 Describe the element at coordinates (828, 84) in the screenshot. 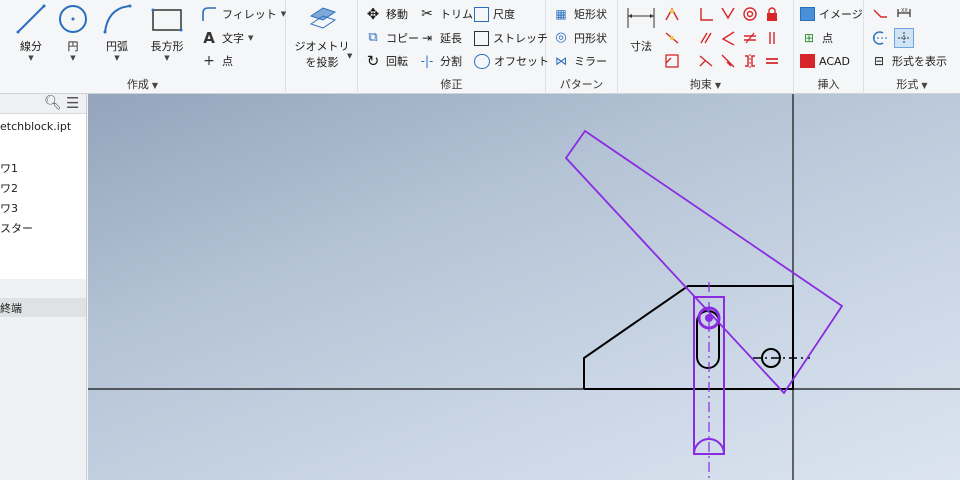

I see `insert-panel-title: 挿入` at that location.